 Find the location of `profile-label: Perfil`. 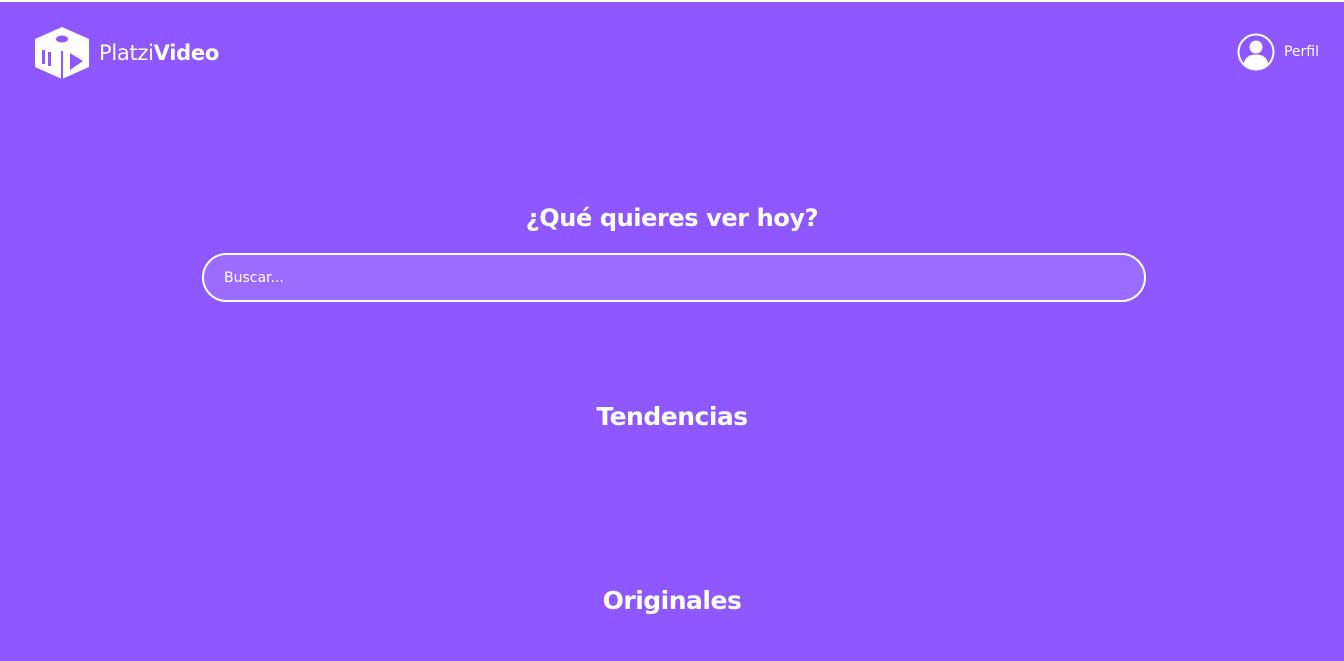

profile-label: Perfil is located at coordinates (1301, 52).